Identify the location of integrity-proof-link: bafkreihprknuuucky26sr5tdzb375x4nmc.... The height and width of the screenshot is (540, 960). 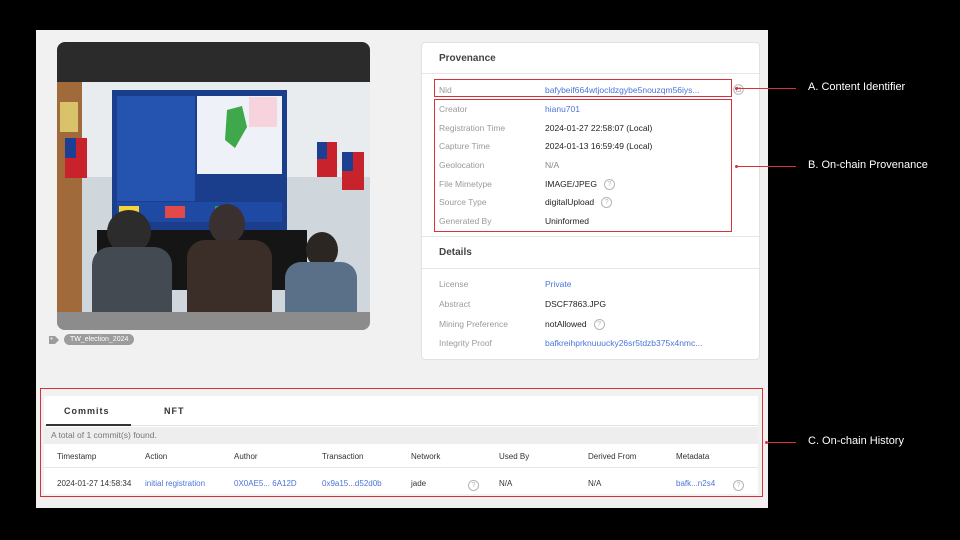
(623, 343).